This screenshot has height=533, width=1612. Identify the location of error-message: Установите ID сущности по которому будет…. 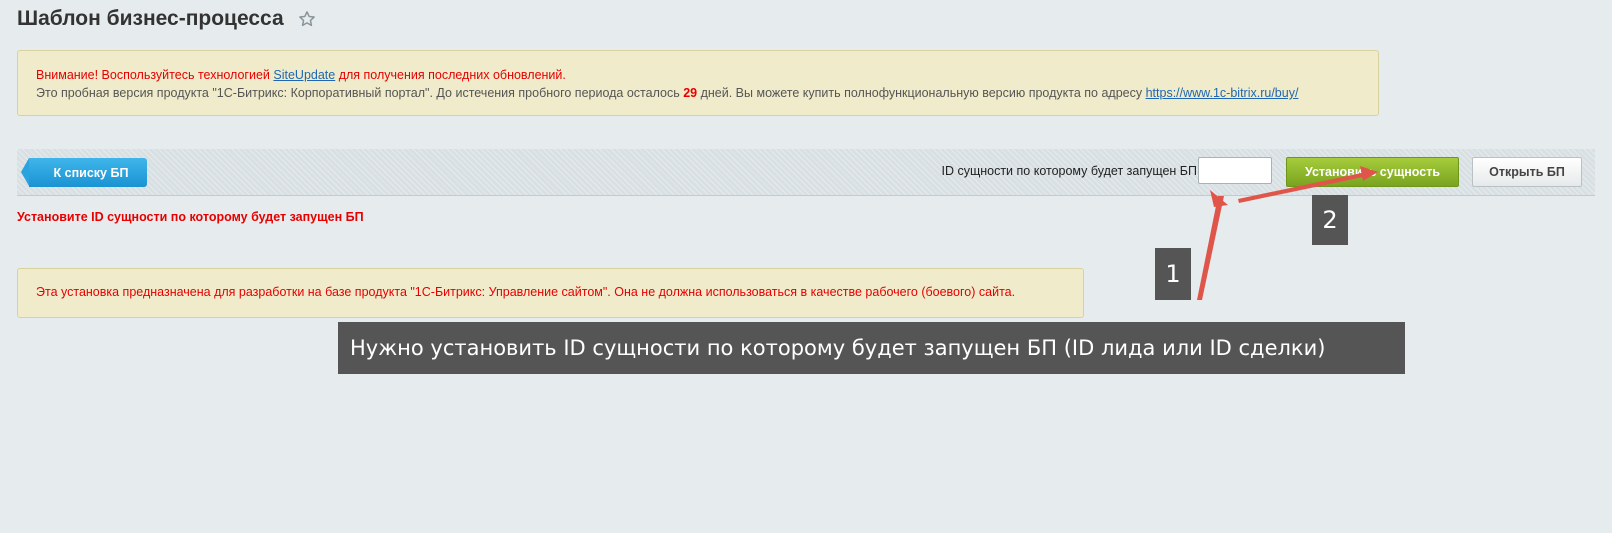
(190, 217).